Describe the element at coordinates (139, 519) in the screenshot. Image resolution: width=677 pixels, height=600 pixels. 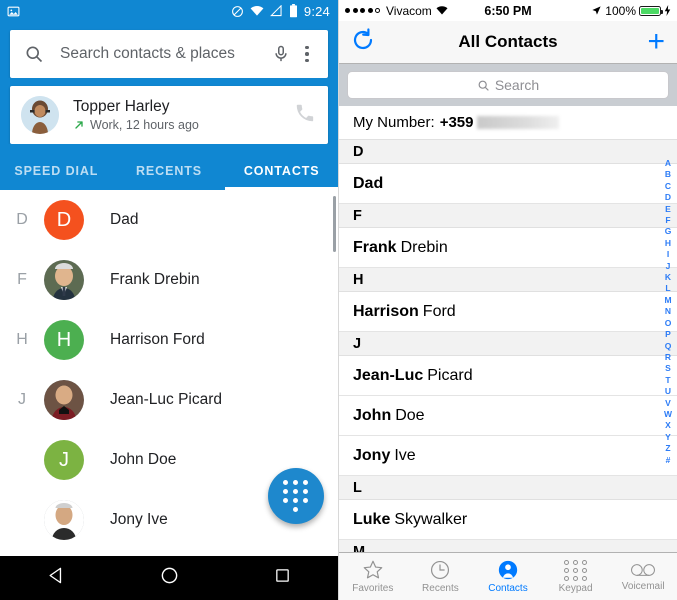
I see `contact-name: Jony Ive` at that location.